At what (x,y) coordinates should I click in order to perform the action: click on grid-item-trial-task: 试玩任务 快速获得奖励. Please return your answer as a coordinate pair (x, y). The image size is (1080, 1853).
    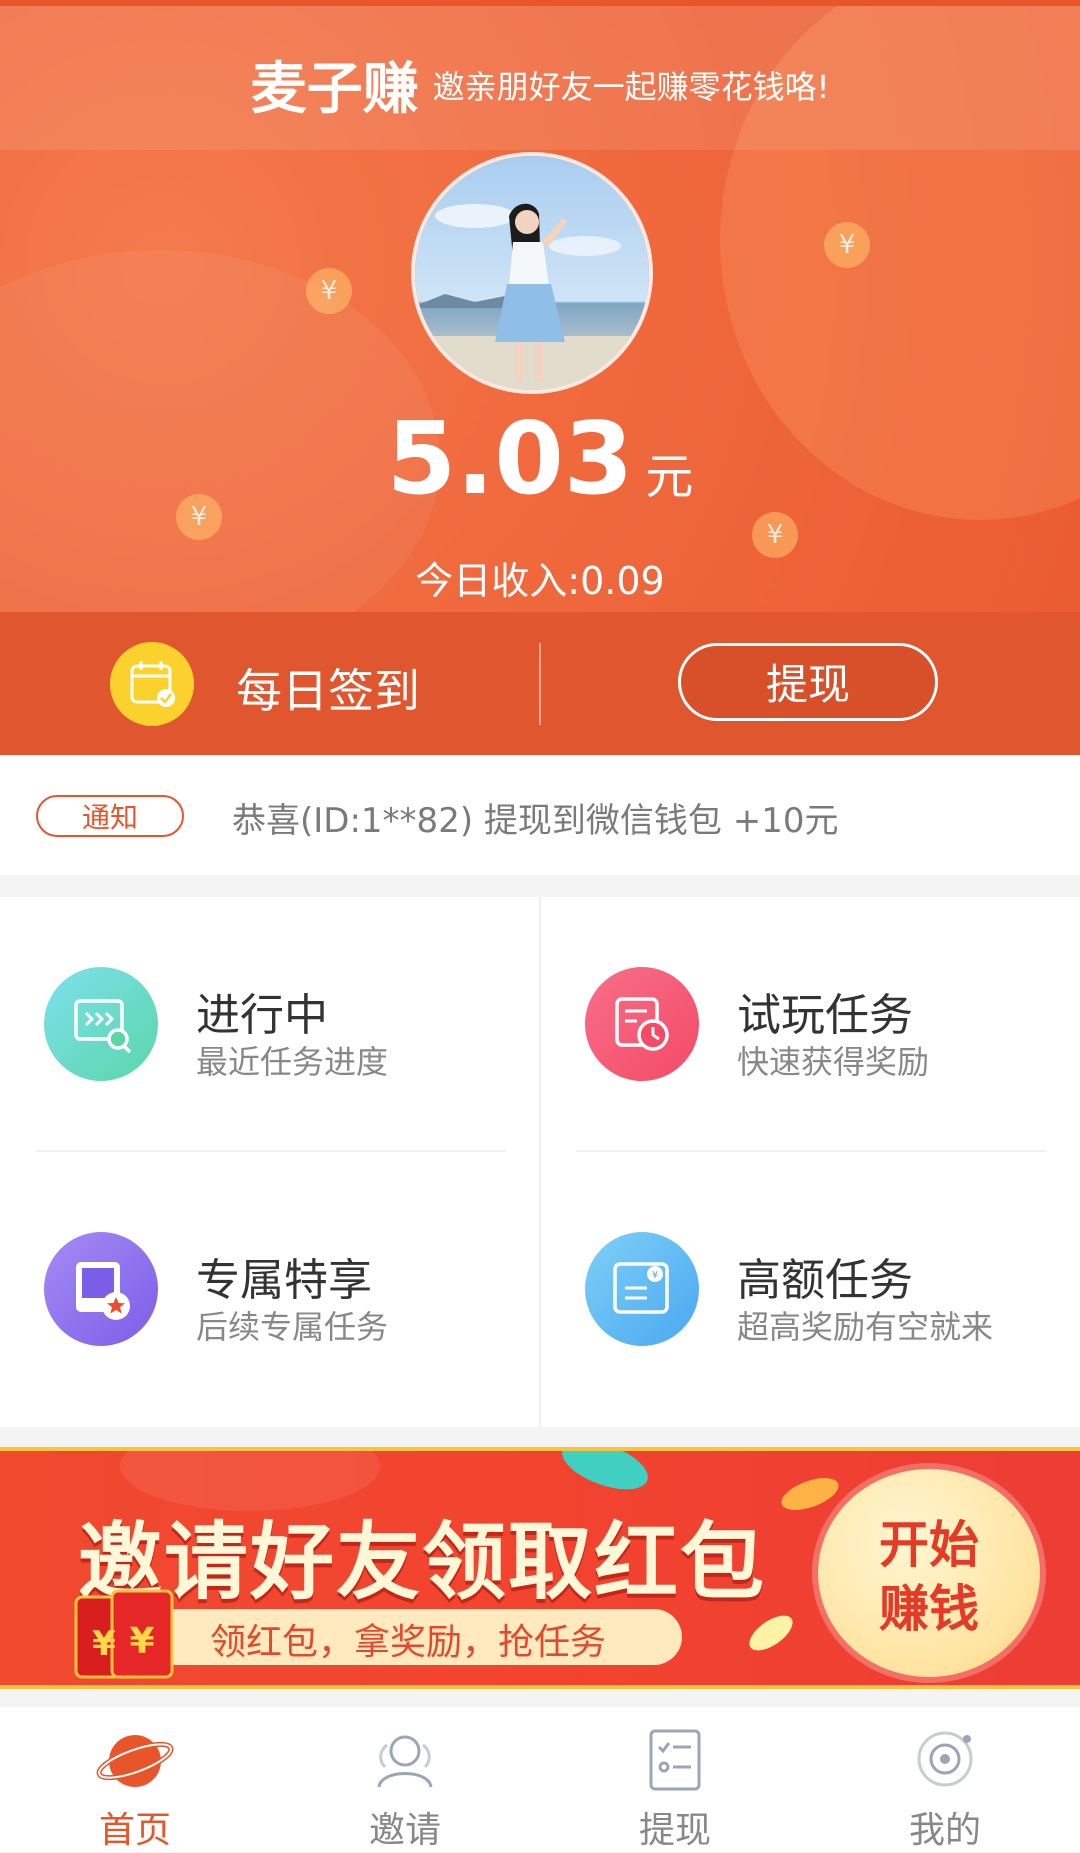
    Looking at the image, I should click on (810, 1023).